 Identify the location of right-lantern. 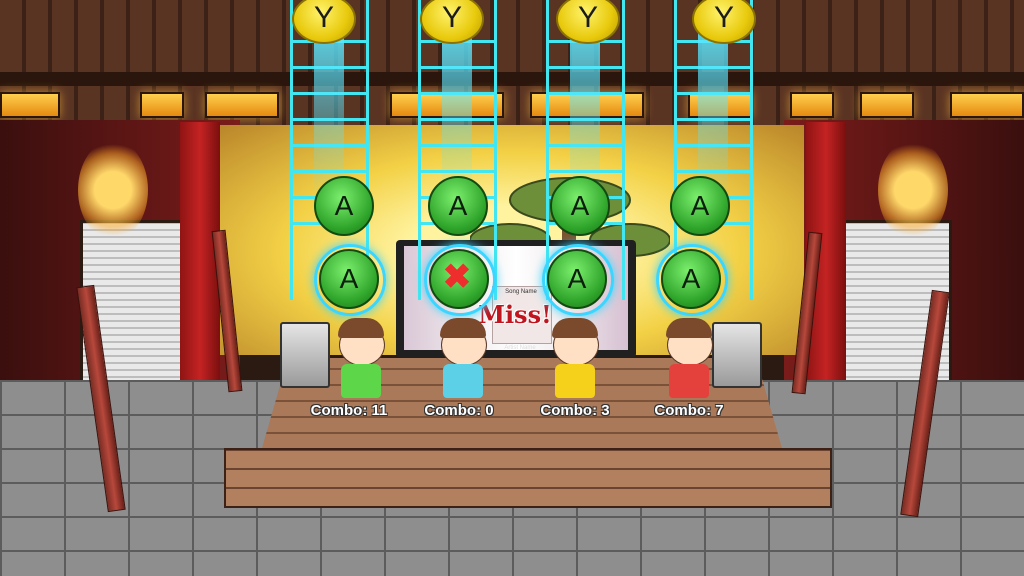
(913, 190).